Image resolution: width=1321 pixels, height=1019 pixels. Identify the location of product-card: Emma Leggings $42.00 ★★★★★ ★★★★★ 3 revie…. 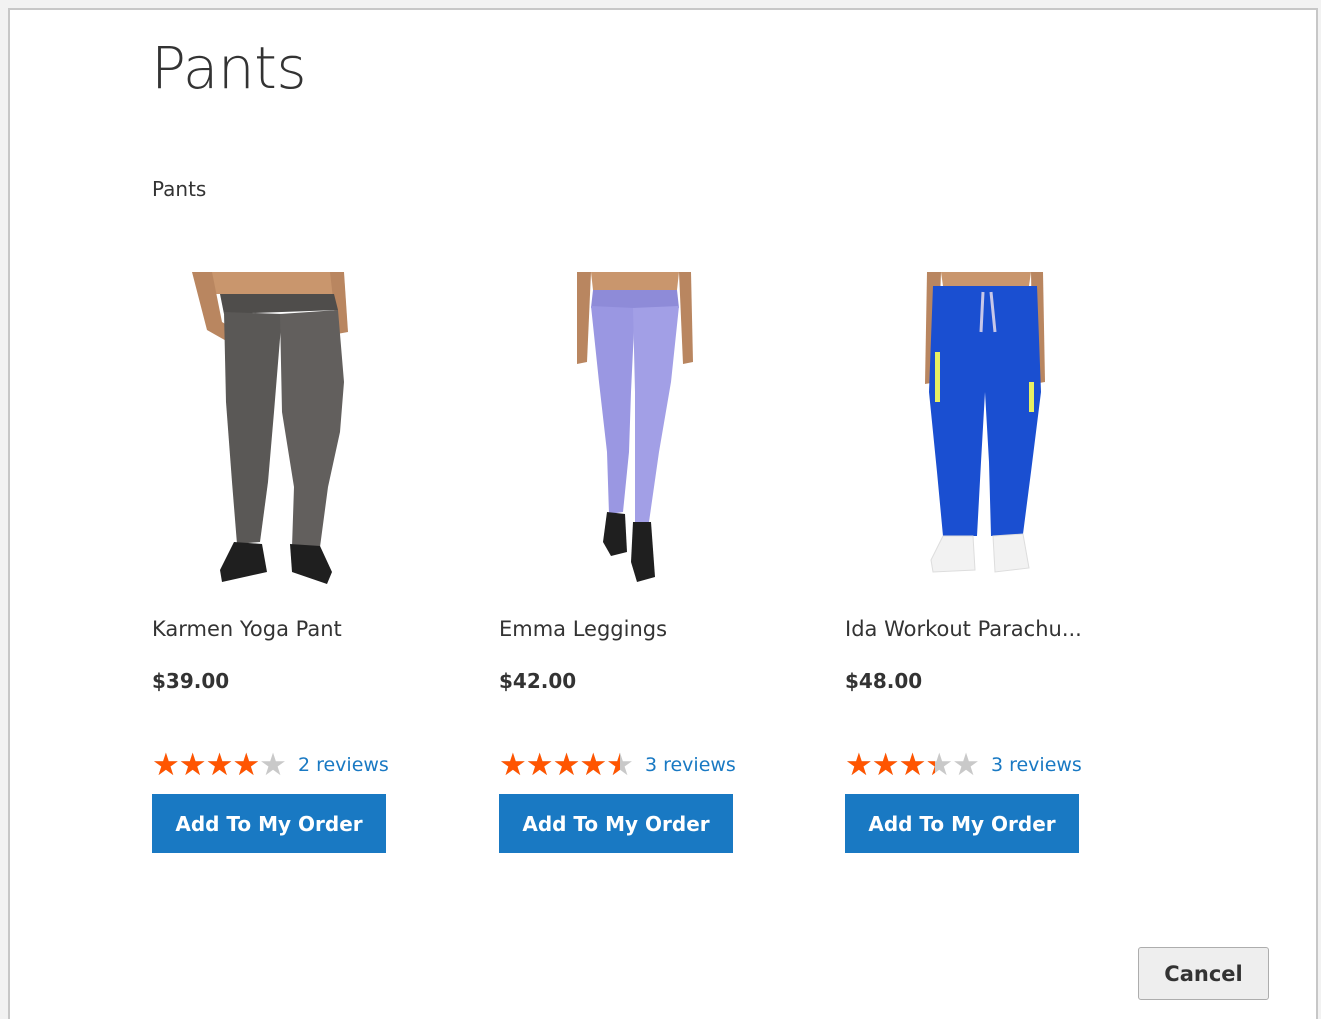
(629, 562).